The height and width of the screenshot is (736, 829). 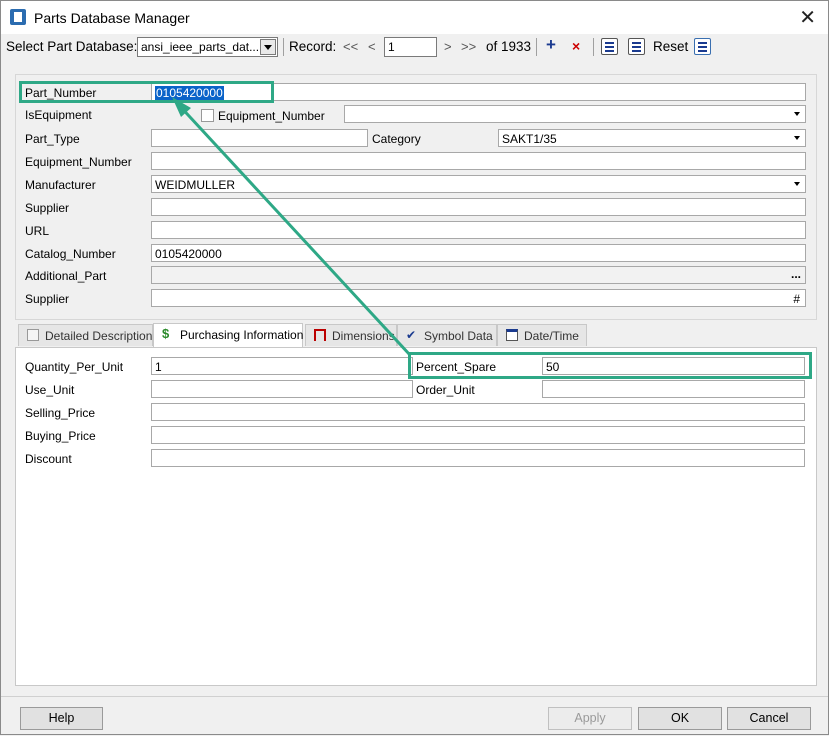 I want to click on apply-button: Apply, so click(x=590, y=718).